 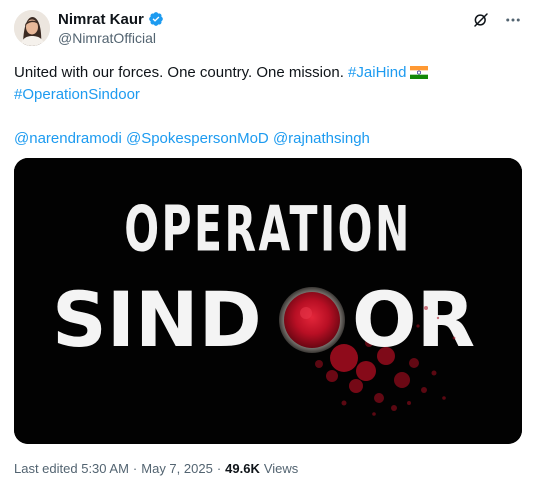 I want to click on media-title-top: OPERATION, so click(x=268, y=230).